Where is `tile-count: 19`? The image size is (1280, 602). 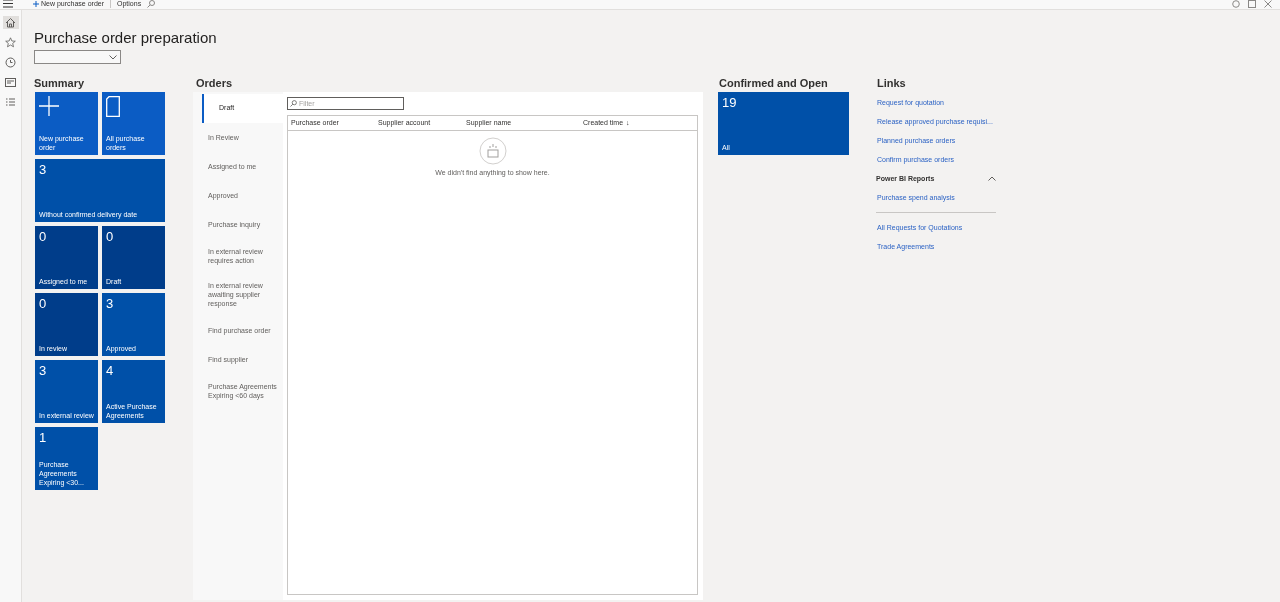
tile-count: 19 is located at coordinates (730, 103).